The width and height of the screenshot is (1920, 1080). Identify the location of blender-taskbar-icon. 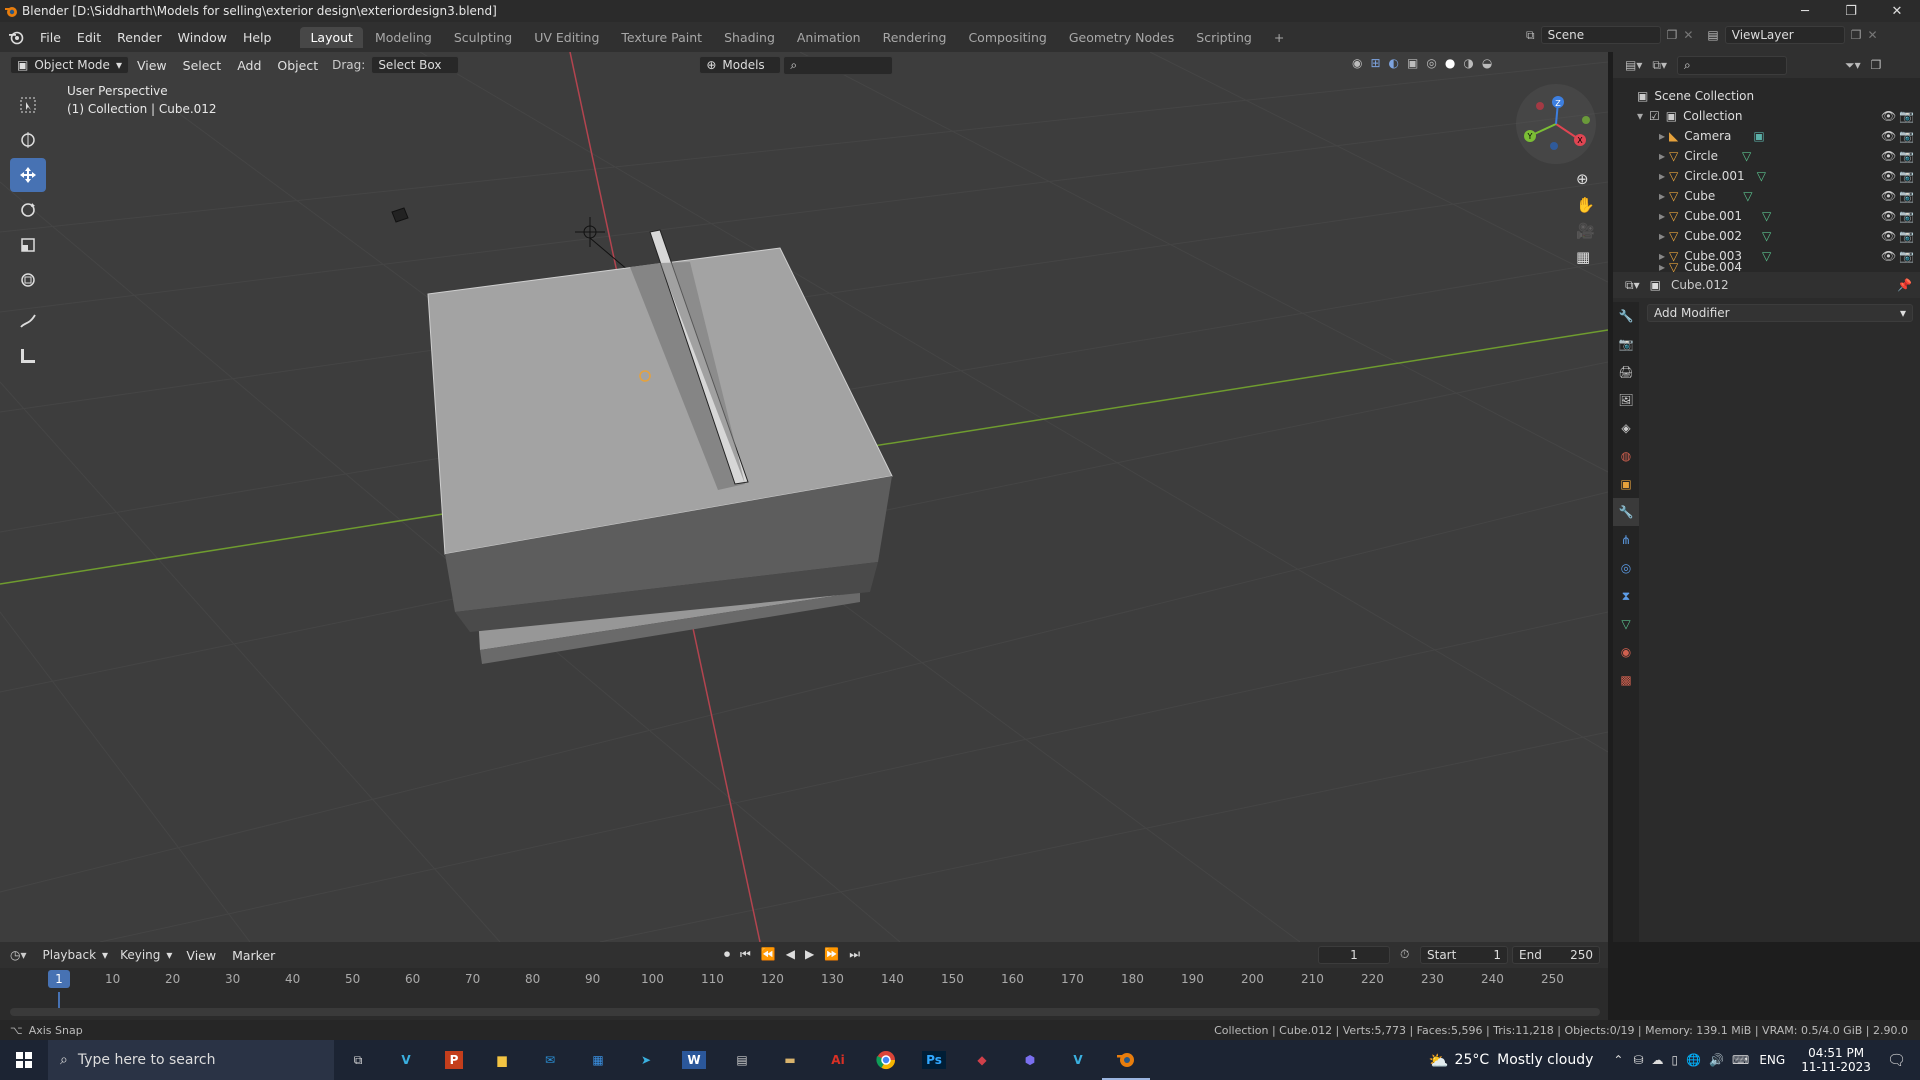
(1126, 1060).